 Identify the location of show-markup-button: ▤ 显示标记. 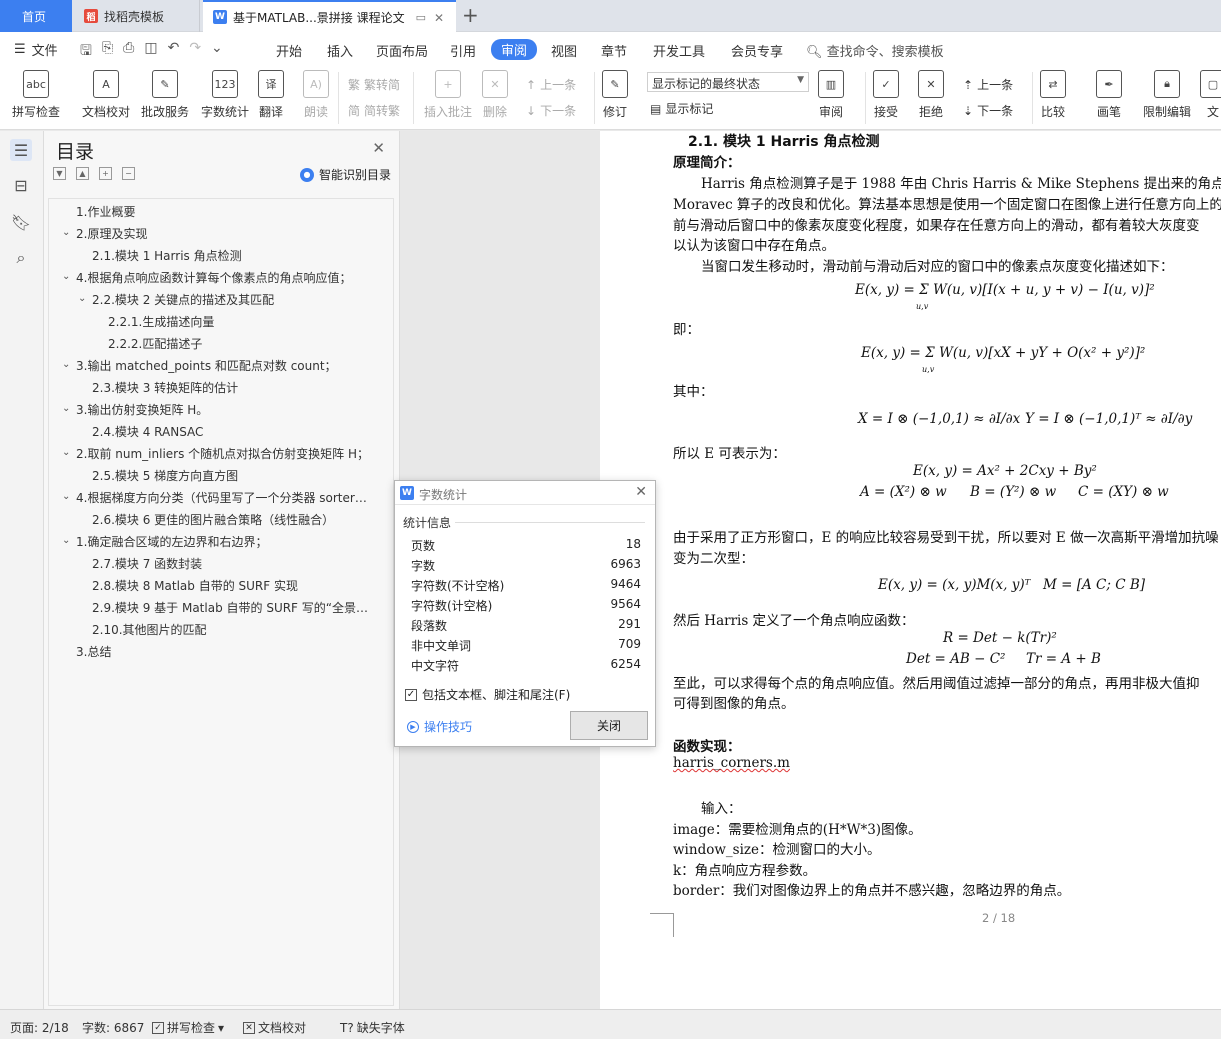
(681, 108).